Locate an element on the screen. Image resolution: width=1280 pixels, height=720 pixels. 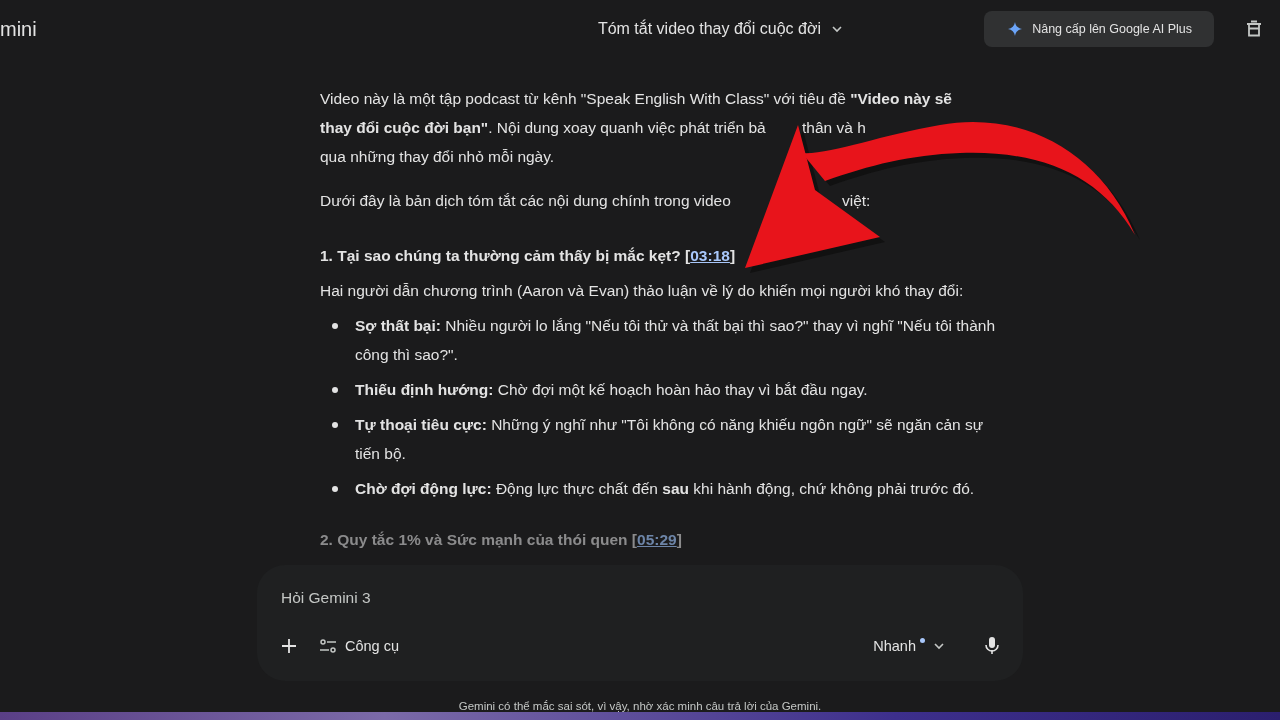
prompt-input: Hỏi Gemini 3 is located at coordinates (640, 598).